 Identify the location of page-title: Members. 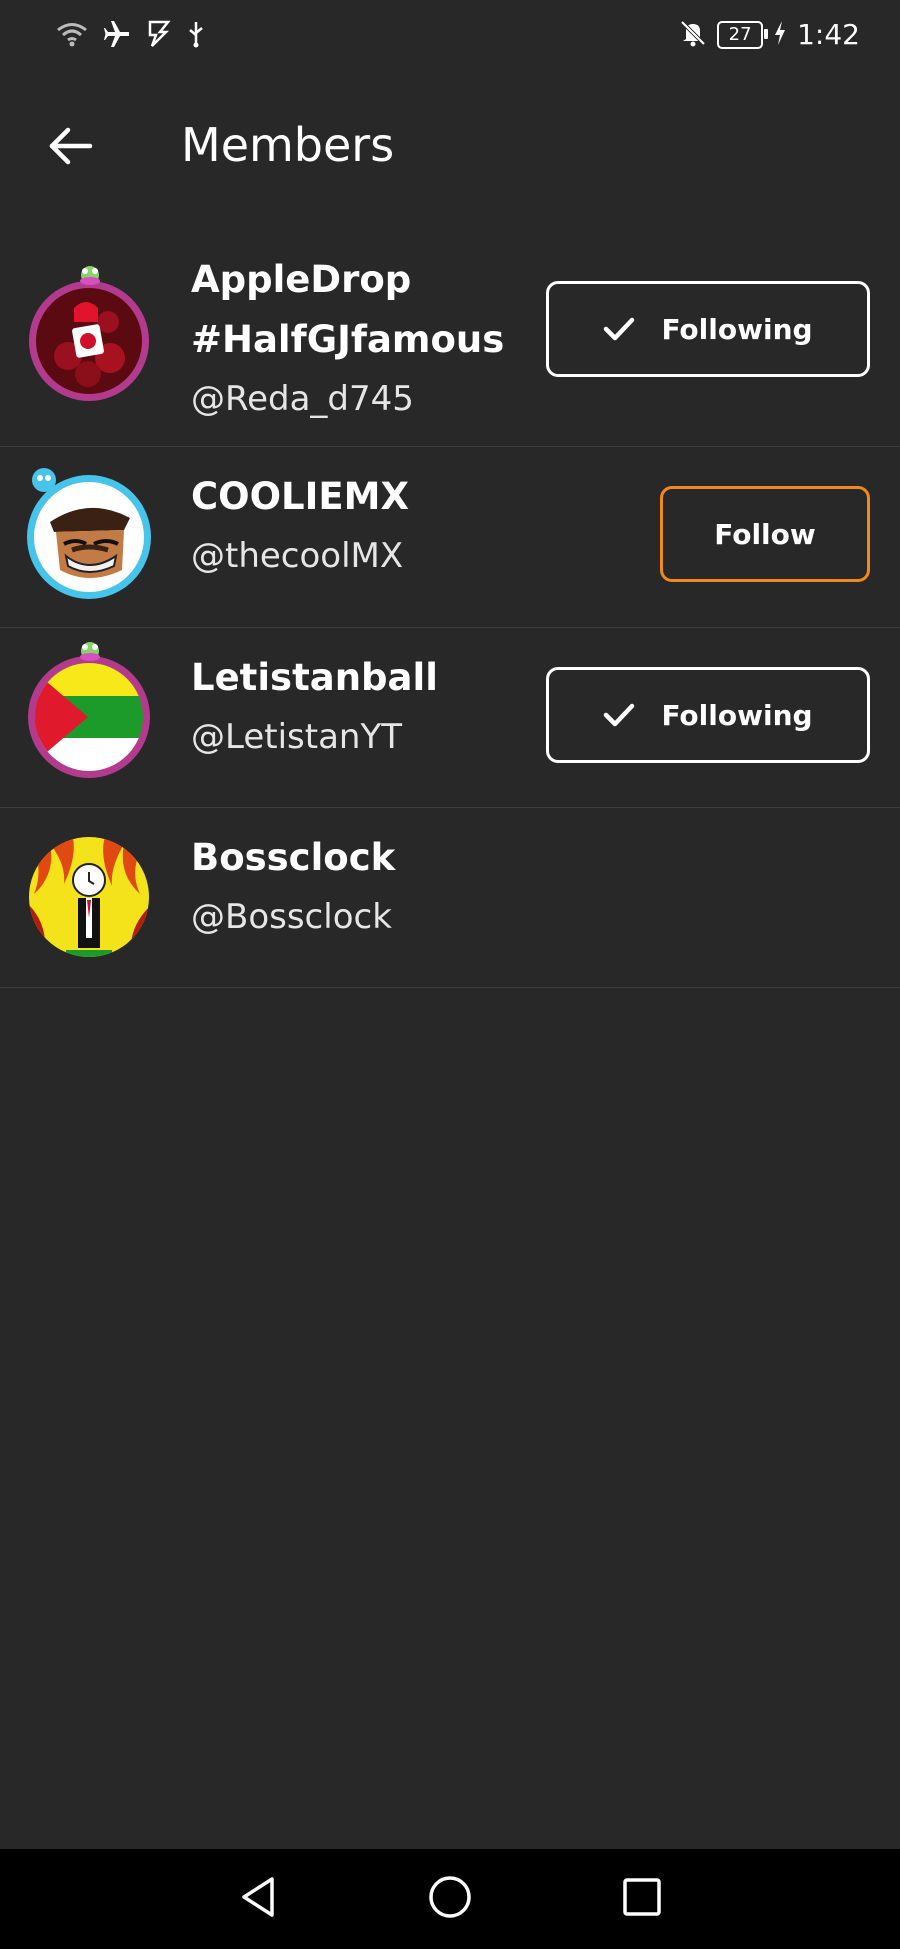
(288, 145).